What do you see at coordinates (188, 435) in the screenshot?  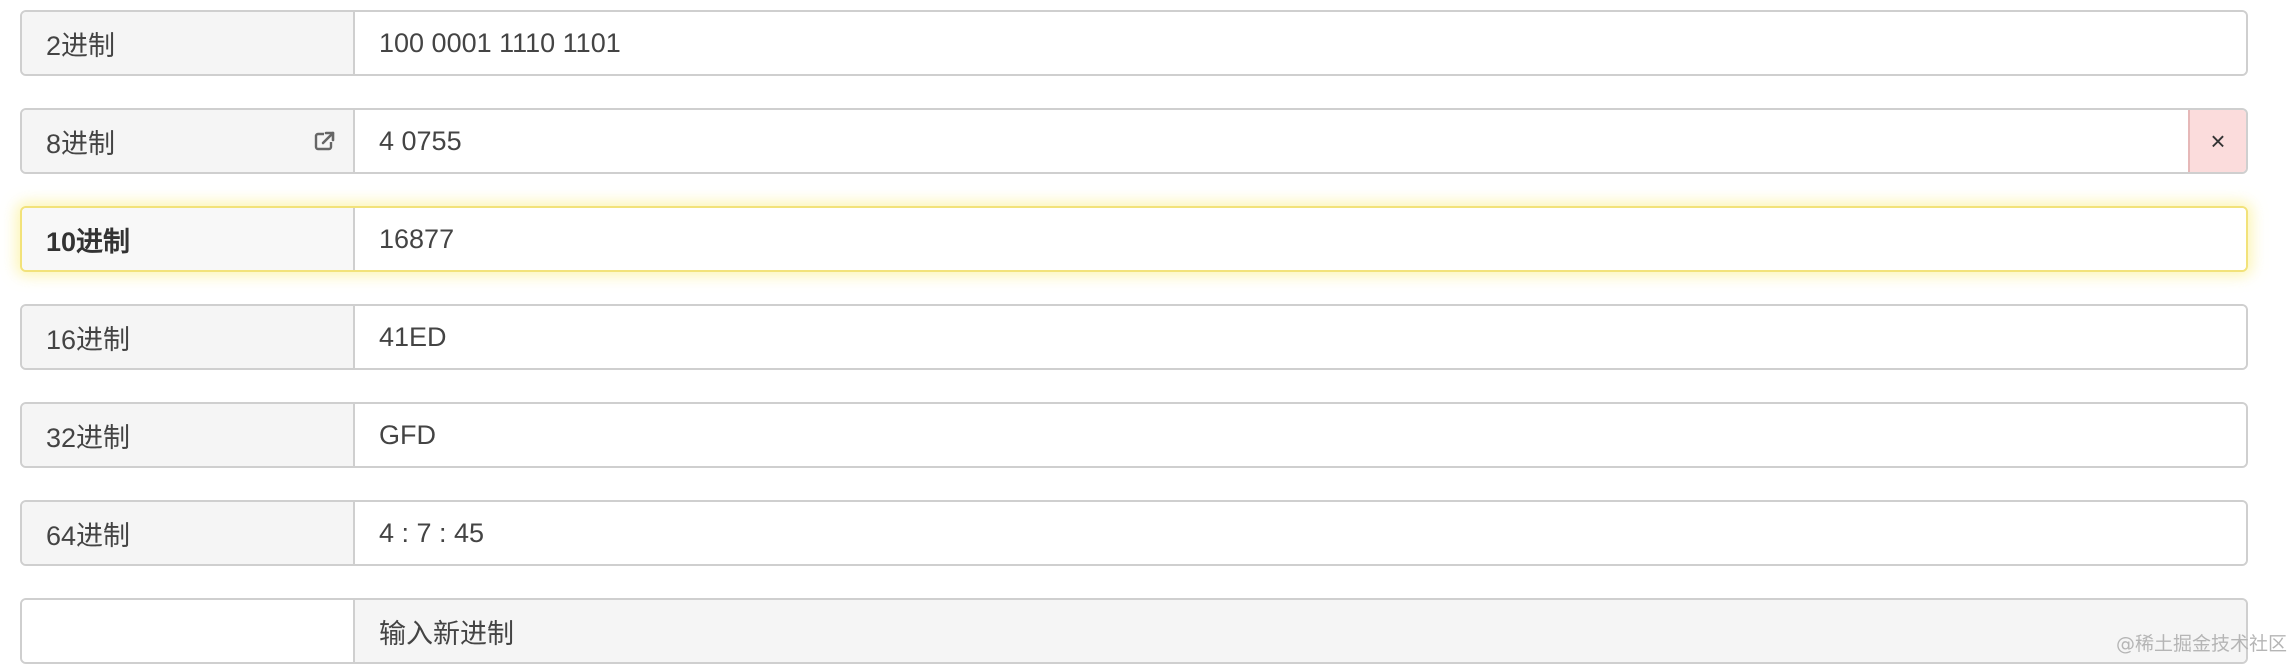 I see `row-label: 32进制` at bounding box center [188, 435].